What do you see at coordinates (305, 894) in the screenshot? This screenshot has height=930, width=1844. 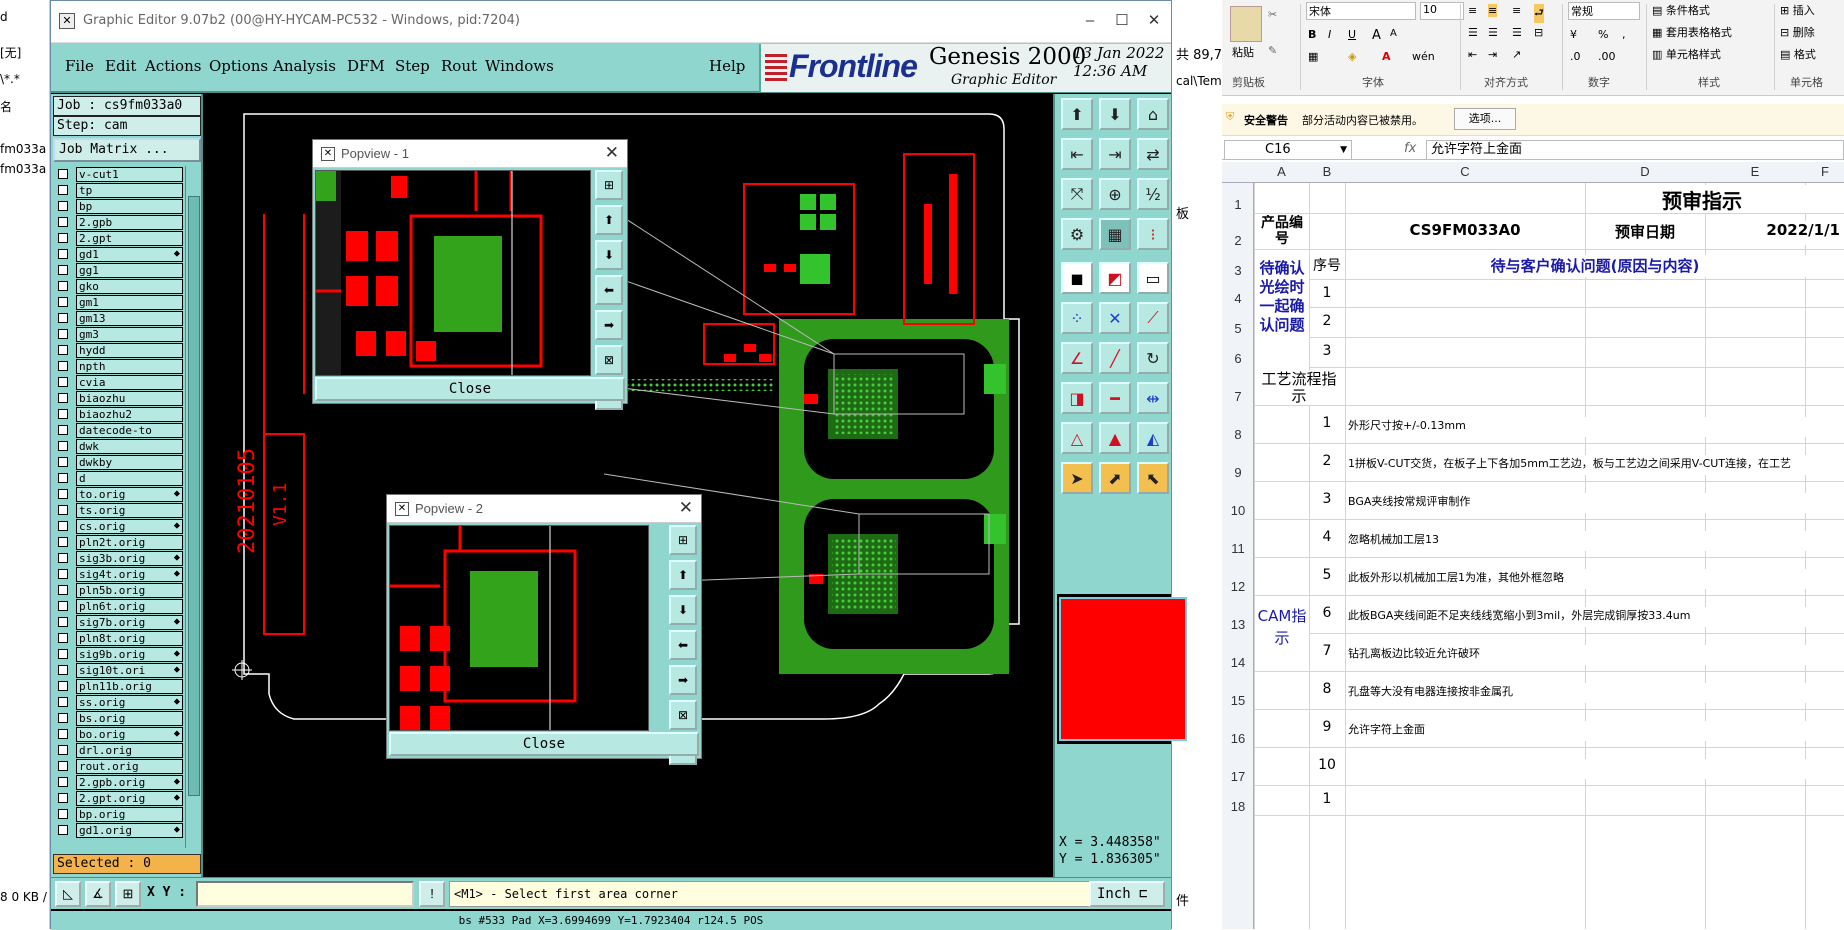 I see `xy-input` at bounding box center [305, 894].